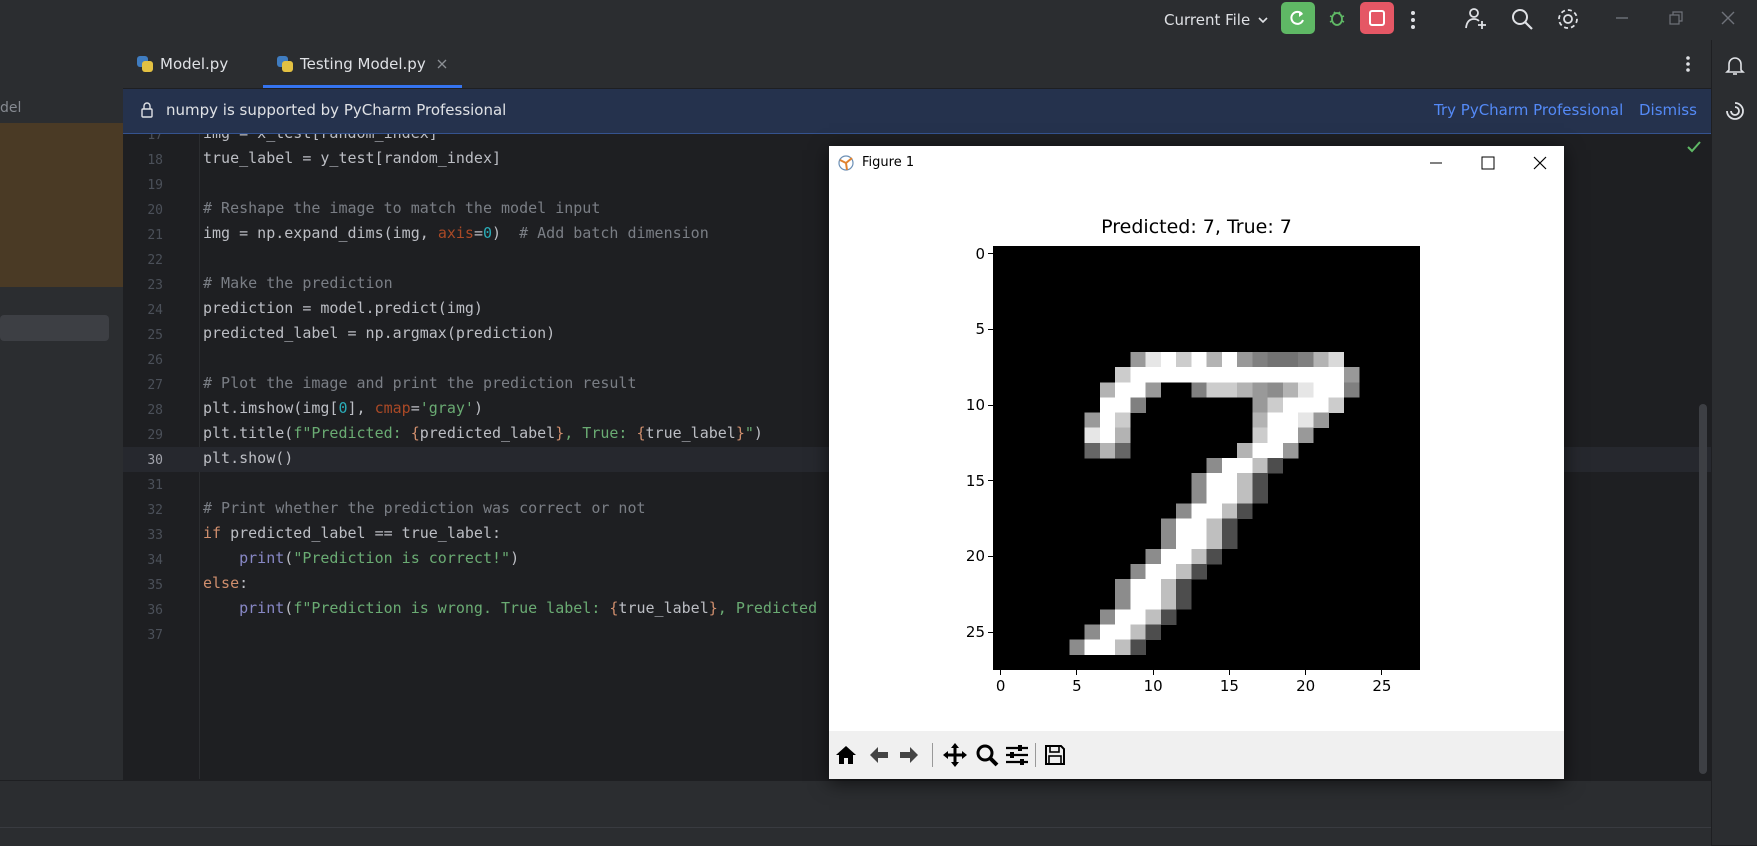  What do you see at coordinates (909, 755) in the screenshot?
I see `forward-icon` at bounding box center [909, 755].